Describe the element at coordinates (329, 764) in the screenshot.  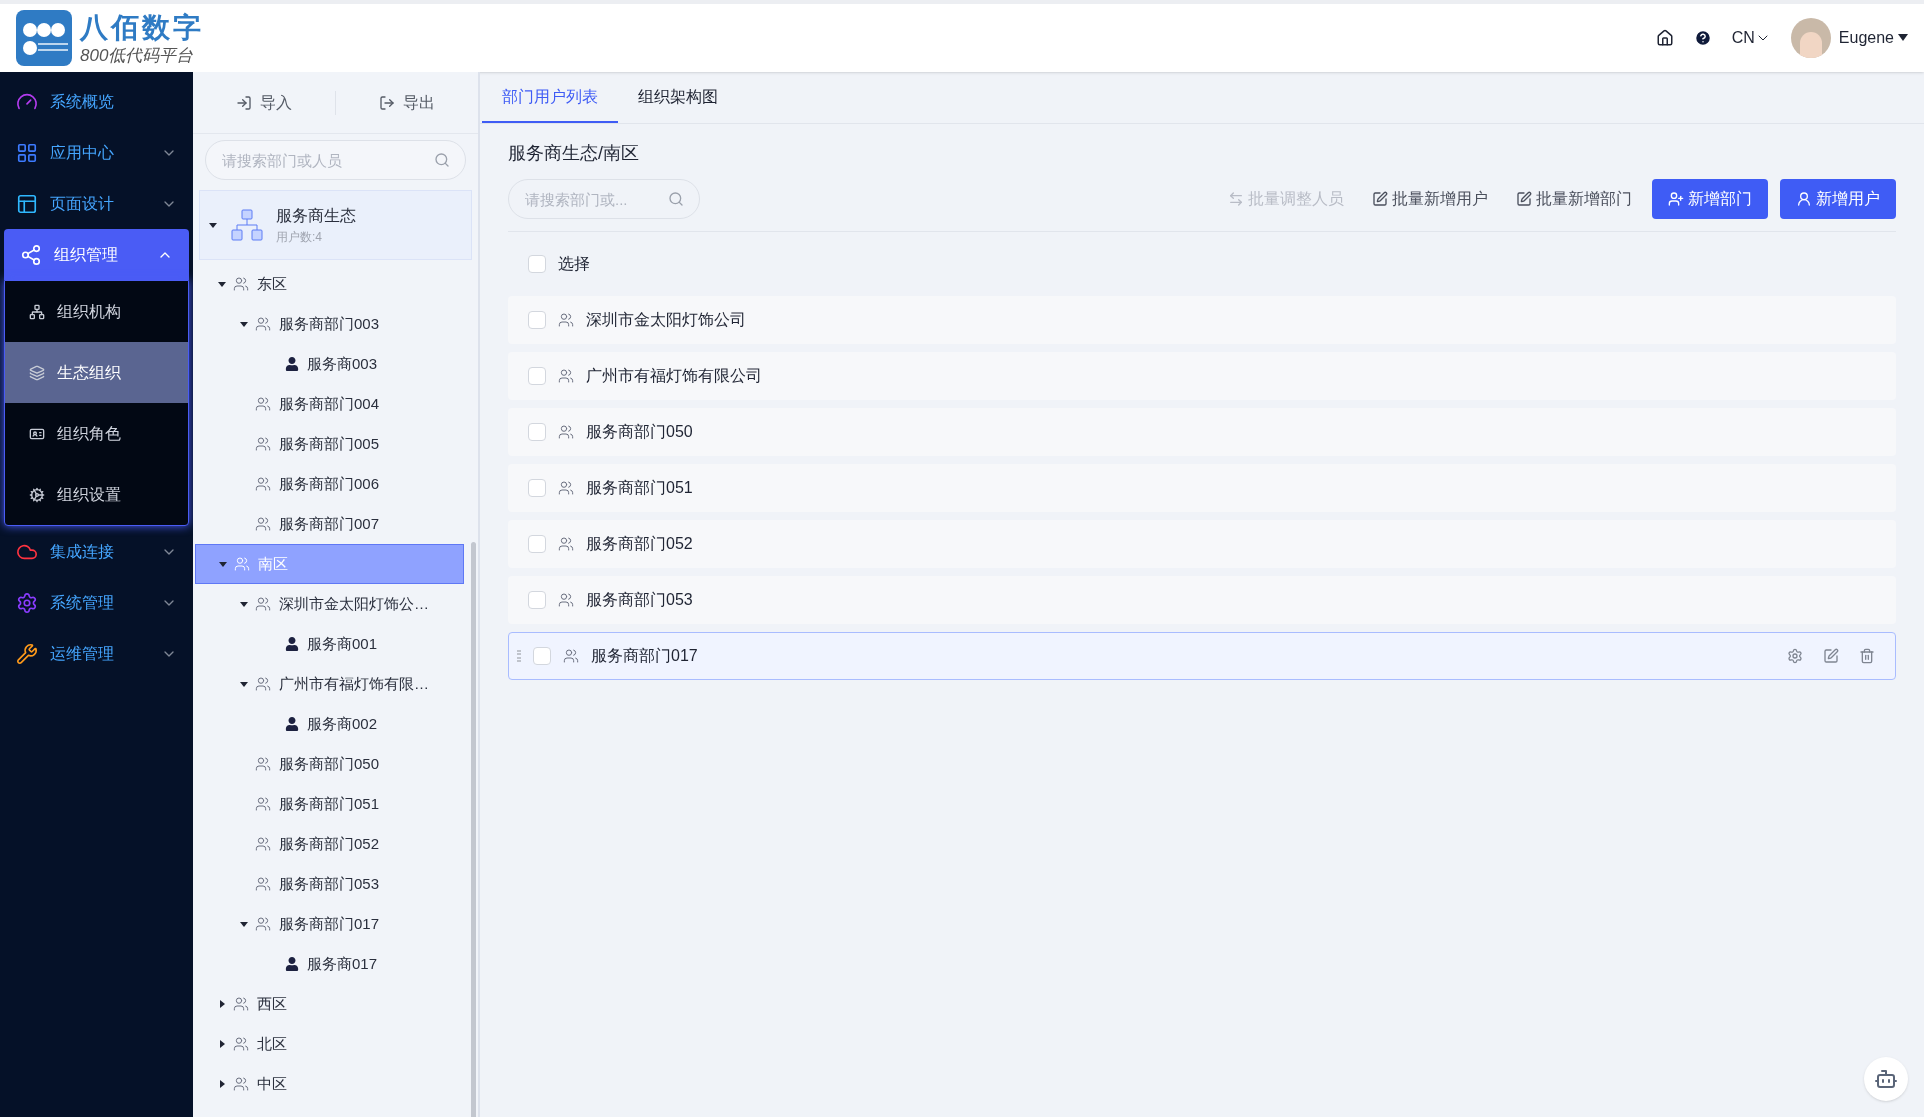
I see `tree-item: 服务商部门050` at that location.